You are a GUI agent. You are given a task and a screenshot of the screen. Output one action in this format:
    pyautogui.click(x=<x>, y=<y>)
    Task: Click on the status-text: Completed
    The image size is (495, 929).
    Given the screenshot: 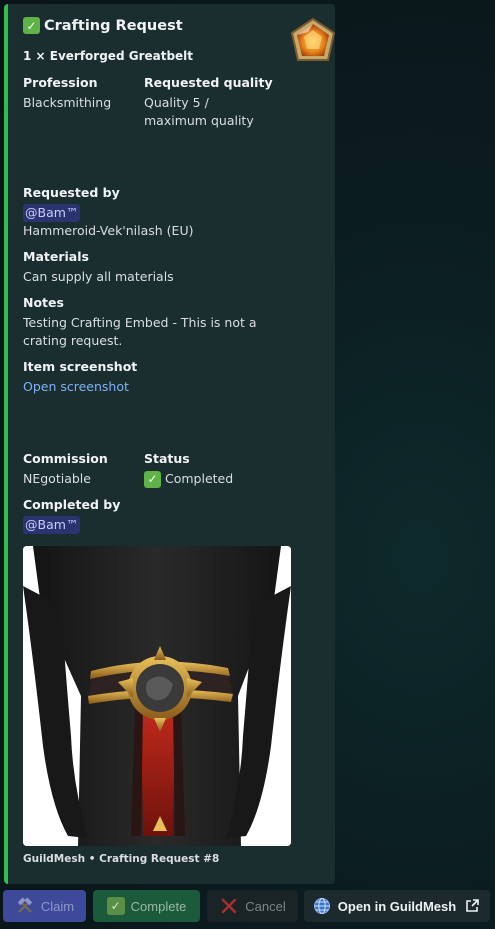 What is the action you would take?
    pyautogui.click(x=199, y=478)
    